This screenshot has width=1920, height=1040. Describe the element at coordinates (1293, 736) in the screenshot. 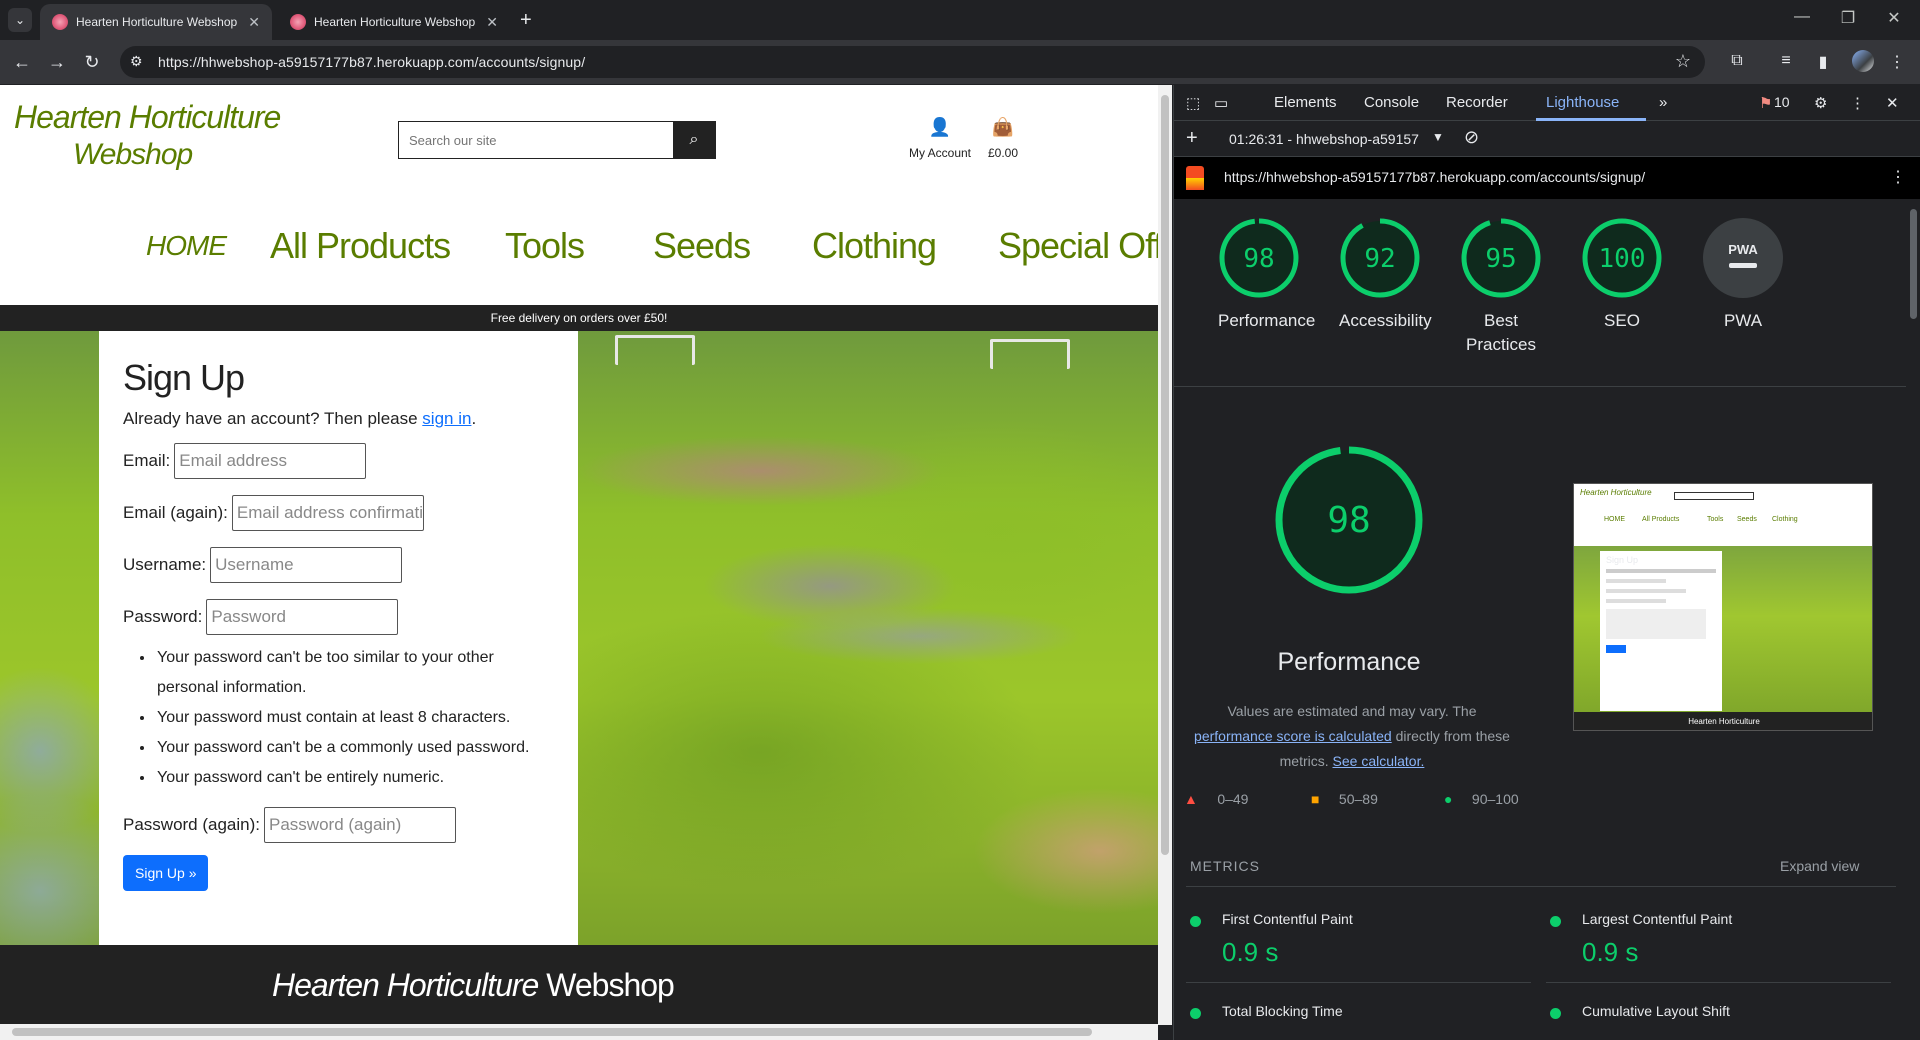

I see `score-calculated-link: performance score is calculated` at that location.